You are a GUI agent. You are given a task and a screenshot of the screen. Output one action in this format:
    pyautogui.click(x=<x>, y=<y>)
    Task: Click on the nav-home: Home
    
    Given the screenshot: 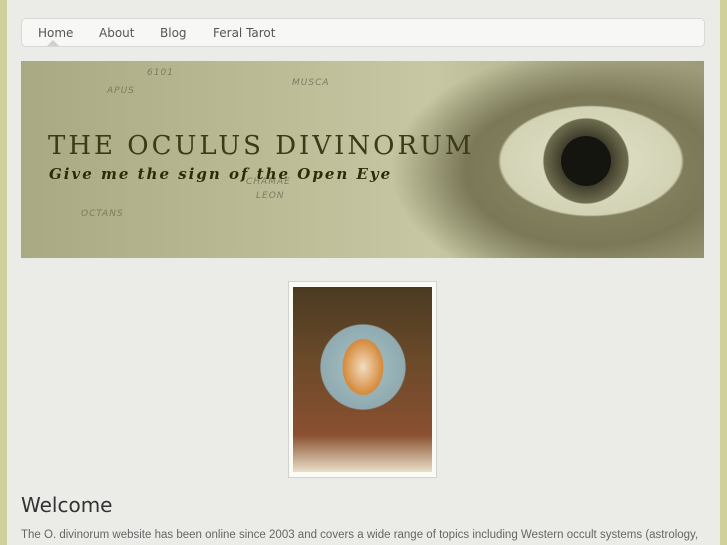 What is the action you would take?
    pyautogui.click(x=55, y=33)
    